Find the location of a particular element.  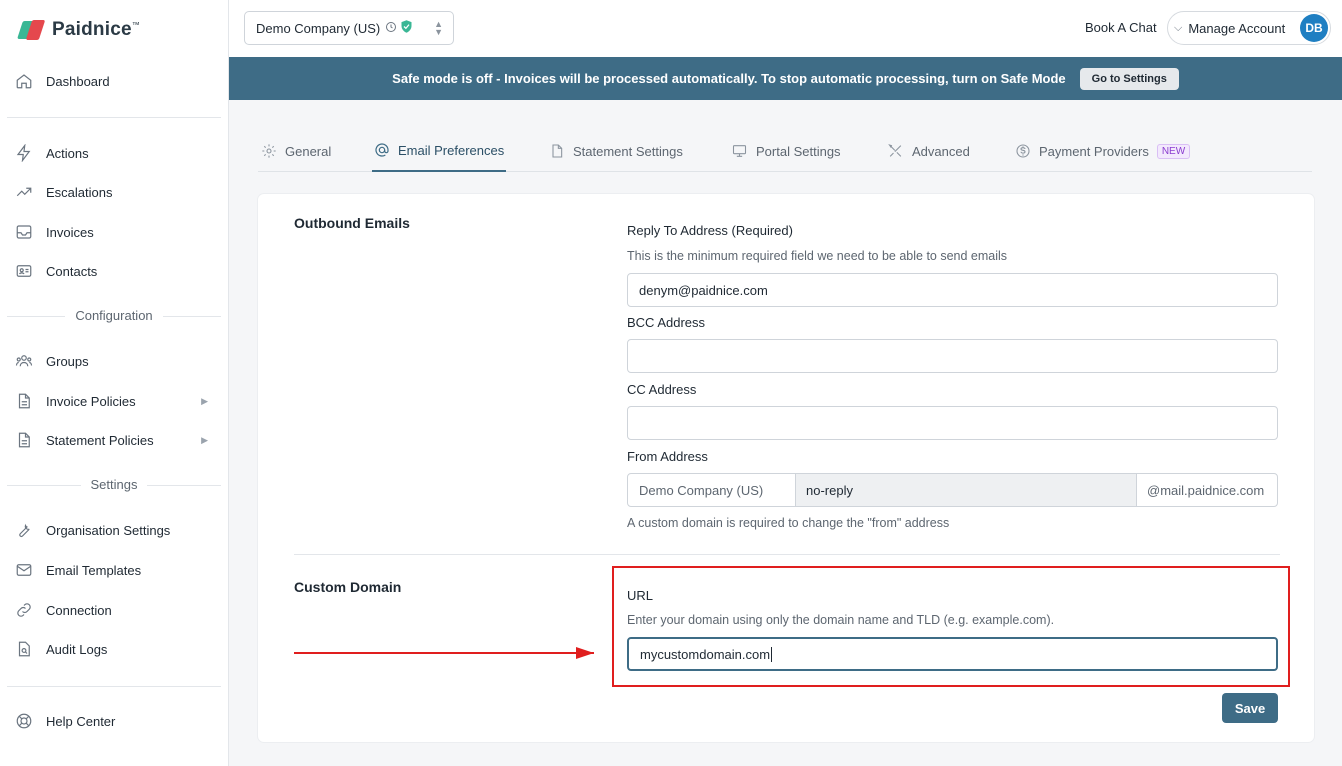

chevron-down-icon: ⌵ is located at coordinates (1178, 27).